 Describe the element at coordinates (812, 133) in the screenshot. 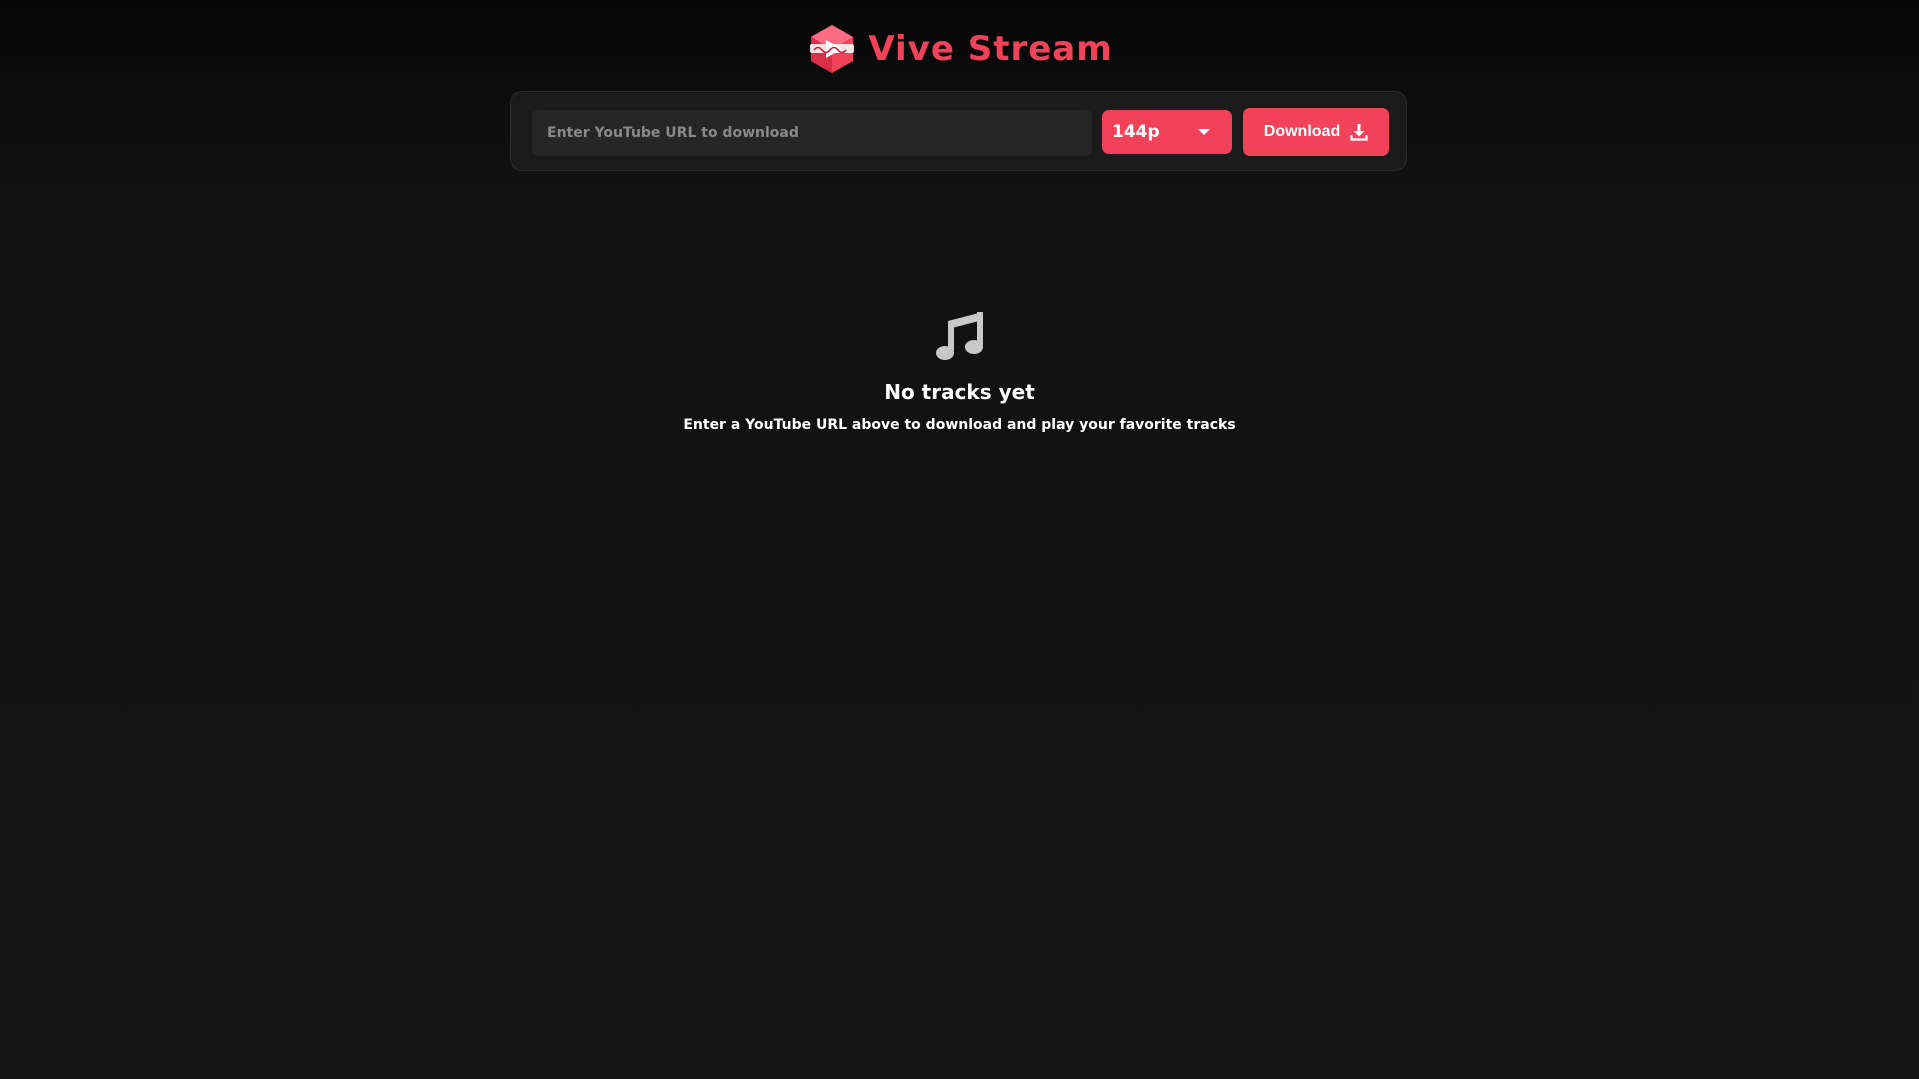

I see `youtube-url-input` at that location.